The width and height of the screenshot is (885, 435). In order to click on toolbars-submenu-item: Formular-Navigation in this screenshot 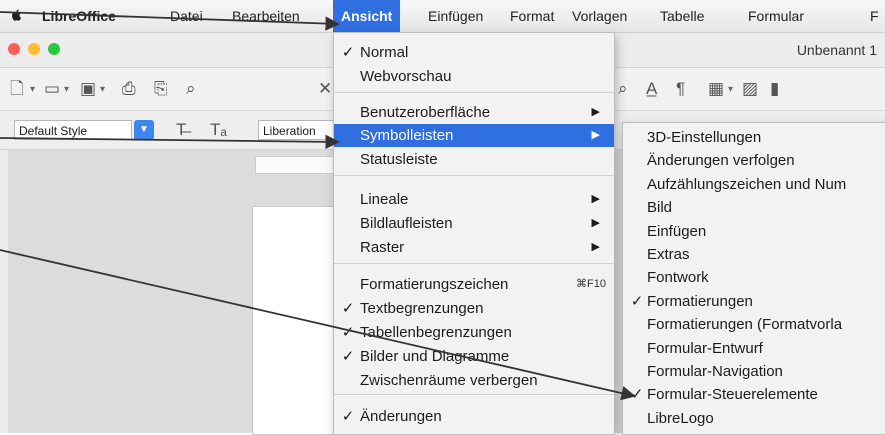, I will do `click(754, 371)`.